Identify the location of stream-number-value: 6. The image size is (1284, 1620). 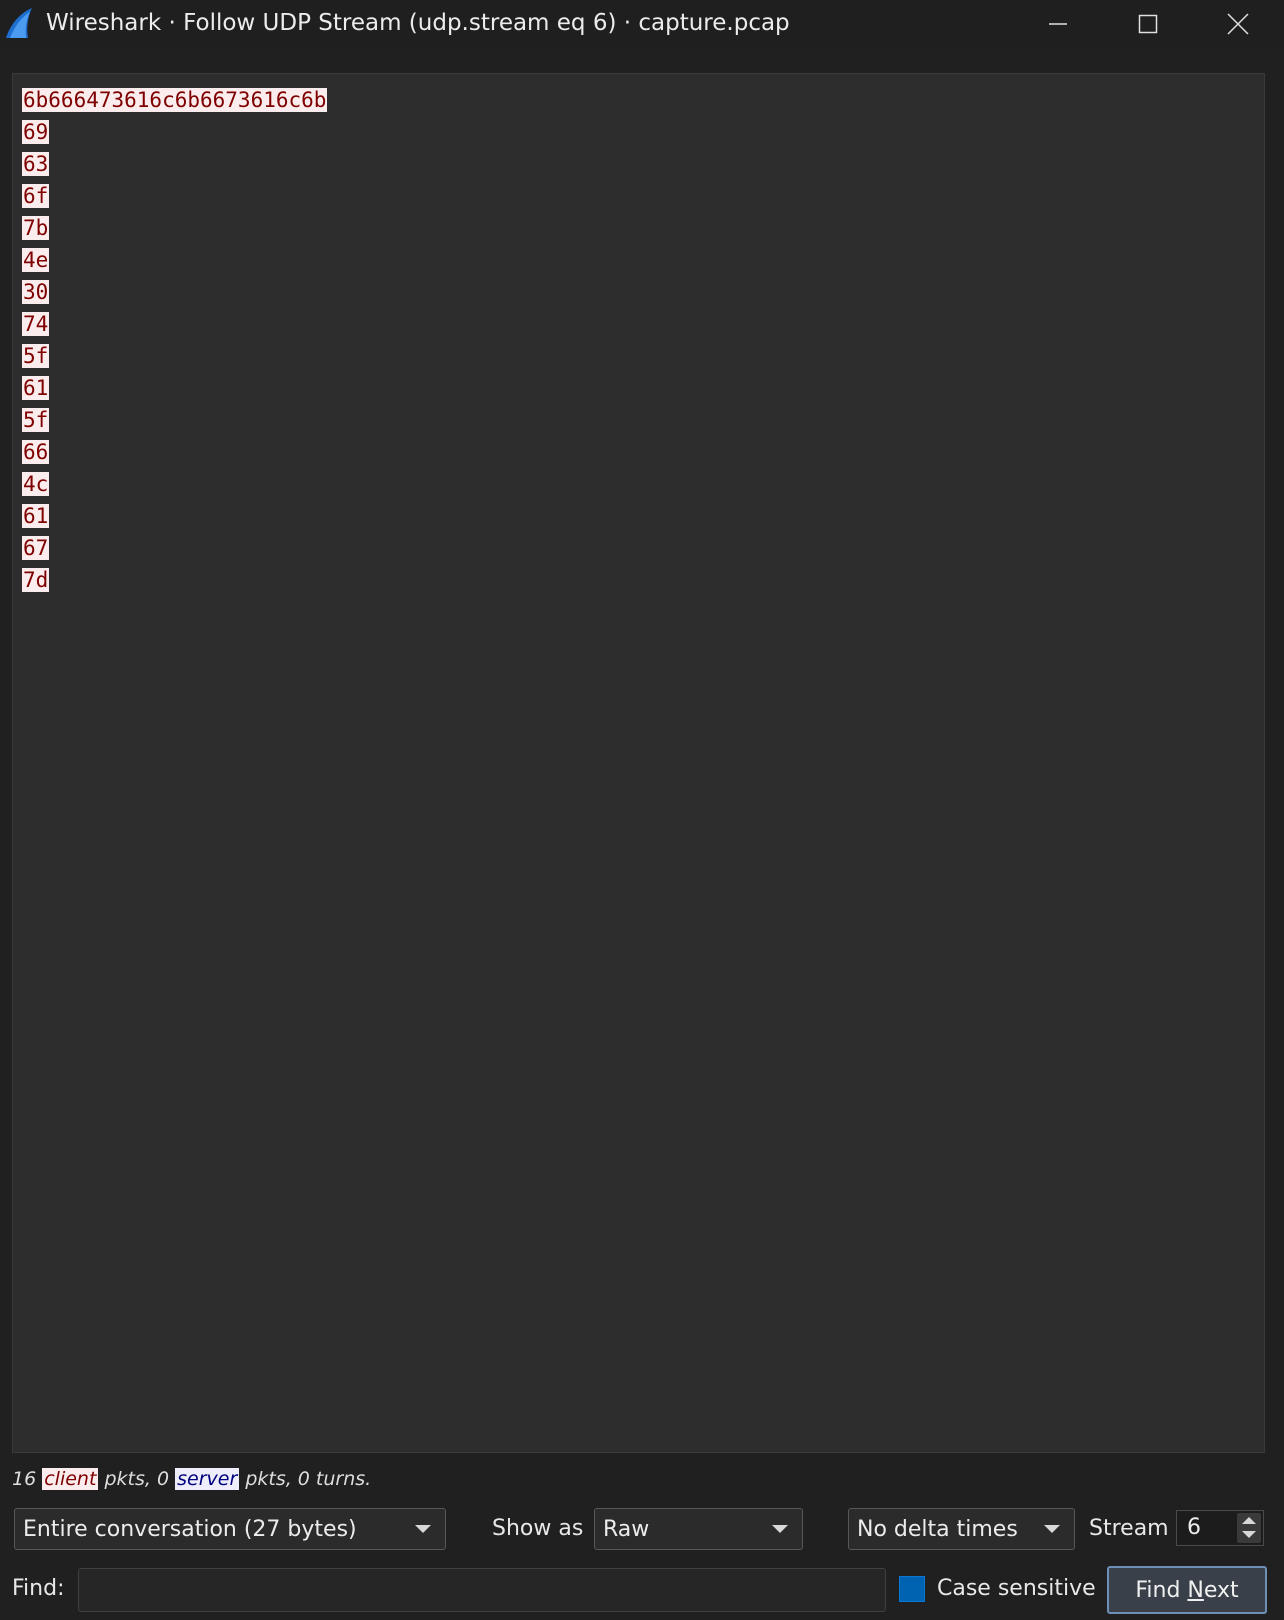
(1194, 1527).